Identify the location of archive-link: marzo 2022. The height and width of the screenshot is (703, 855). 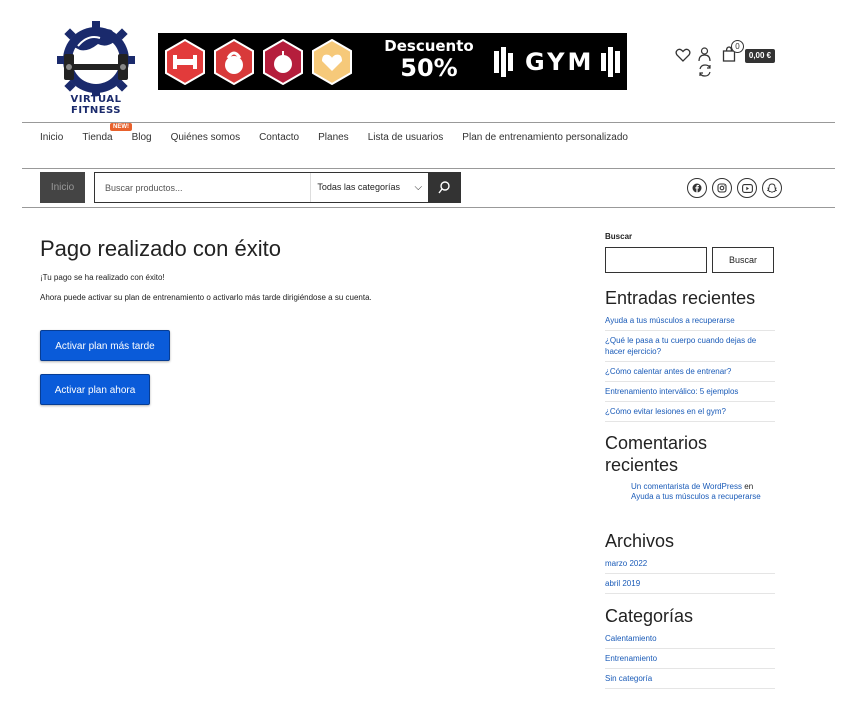
(690, 564).